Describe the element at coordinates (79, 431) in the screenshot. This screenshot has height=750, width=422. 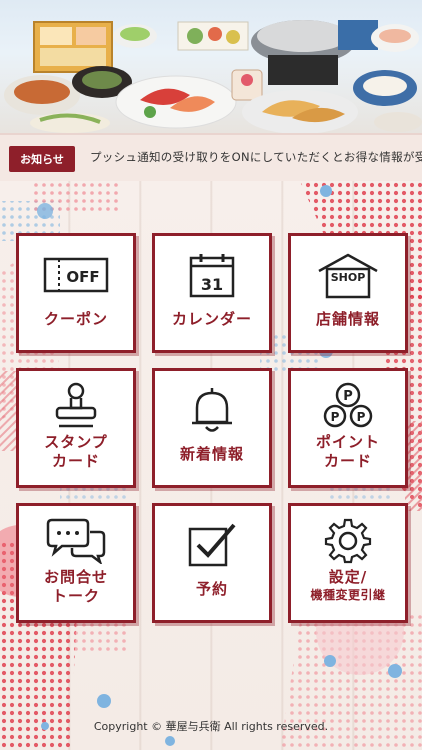
I see `stamp-card-tile: スタンプ カード` at that location.